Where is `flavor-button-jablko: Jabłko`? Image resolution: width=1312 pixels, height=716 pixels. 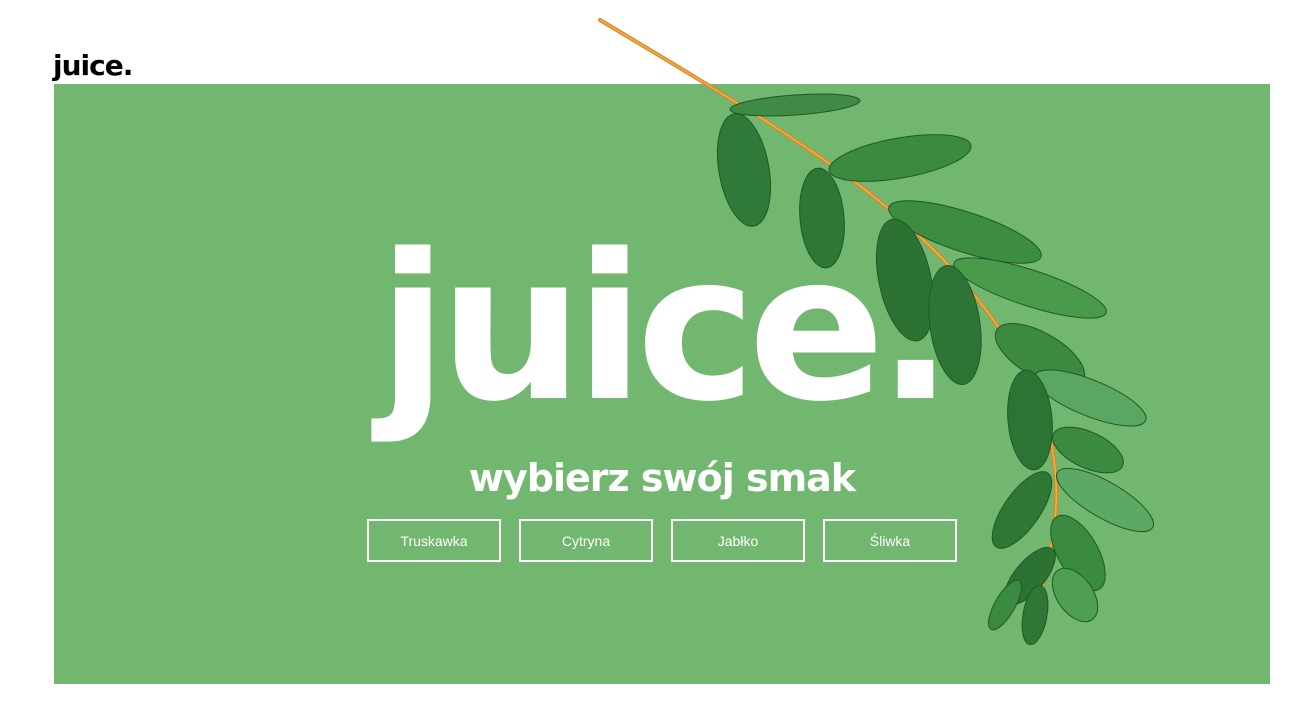 flavor-button-jablko: Jabłko is located at coordinates (738, 540).